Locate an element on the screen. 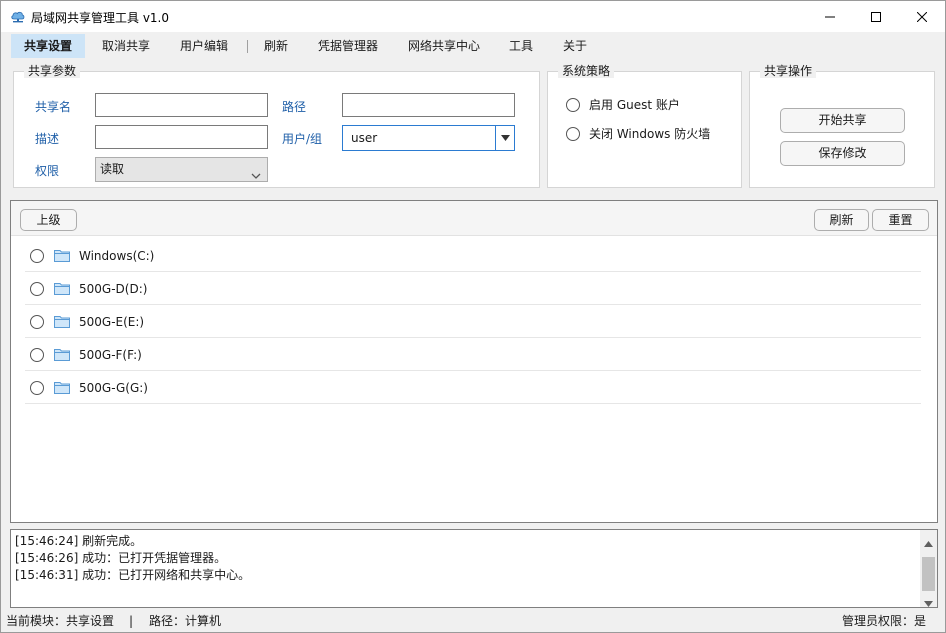  menu-about: 关于 is located at coordinates (575, 46).